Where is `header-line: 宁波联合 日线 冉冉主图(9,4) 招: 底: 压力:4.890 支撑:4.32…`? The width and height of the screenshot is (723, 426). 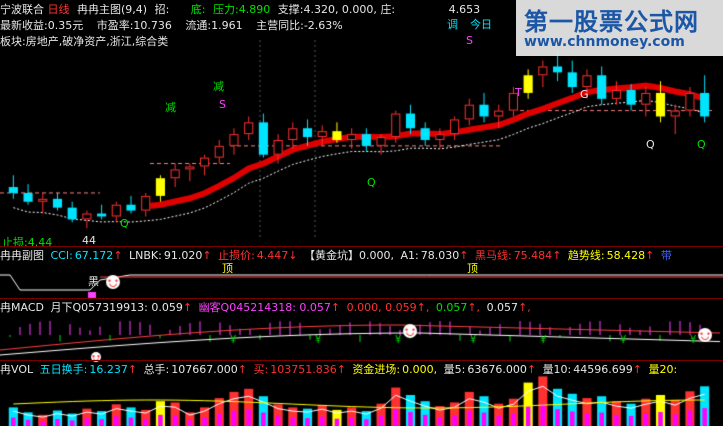 header-line: 宁波联合 日线 冉冉主图(9,4) 招: 底: 压力:4.890 支撑:4.32… is located at coordinates (240, 9).